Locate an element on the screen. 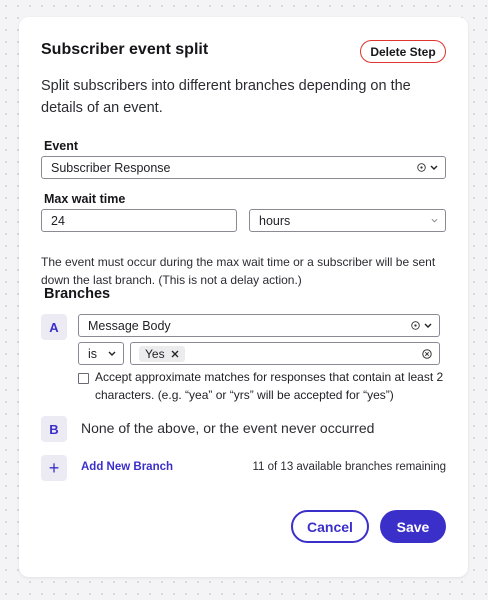  wait-unit-value: hours is located at coordinates (275, 220).